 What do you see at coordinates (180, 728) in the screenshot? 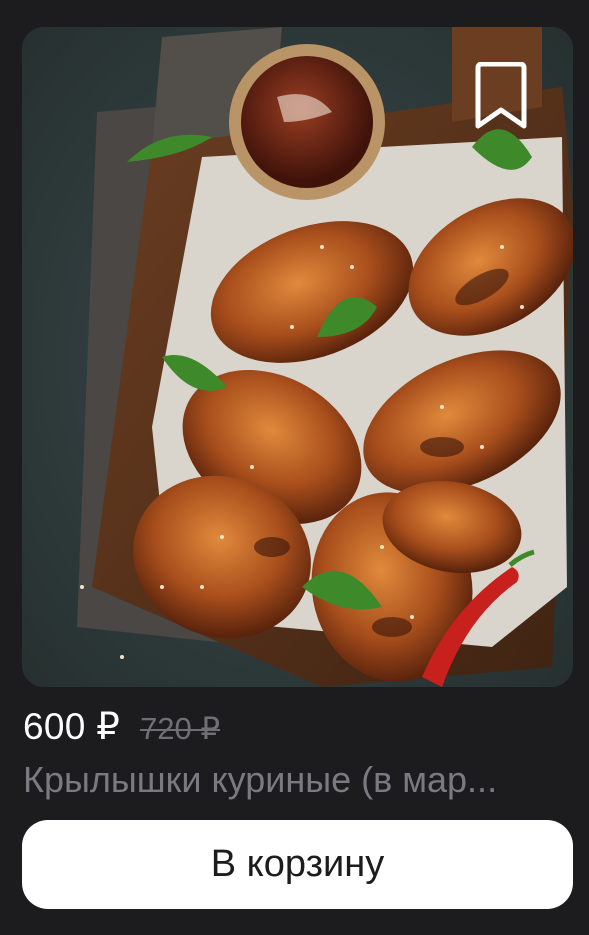
I see `old-price: 720 ₽` at bounding box center [180, 728].